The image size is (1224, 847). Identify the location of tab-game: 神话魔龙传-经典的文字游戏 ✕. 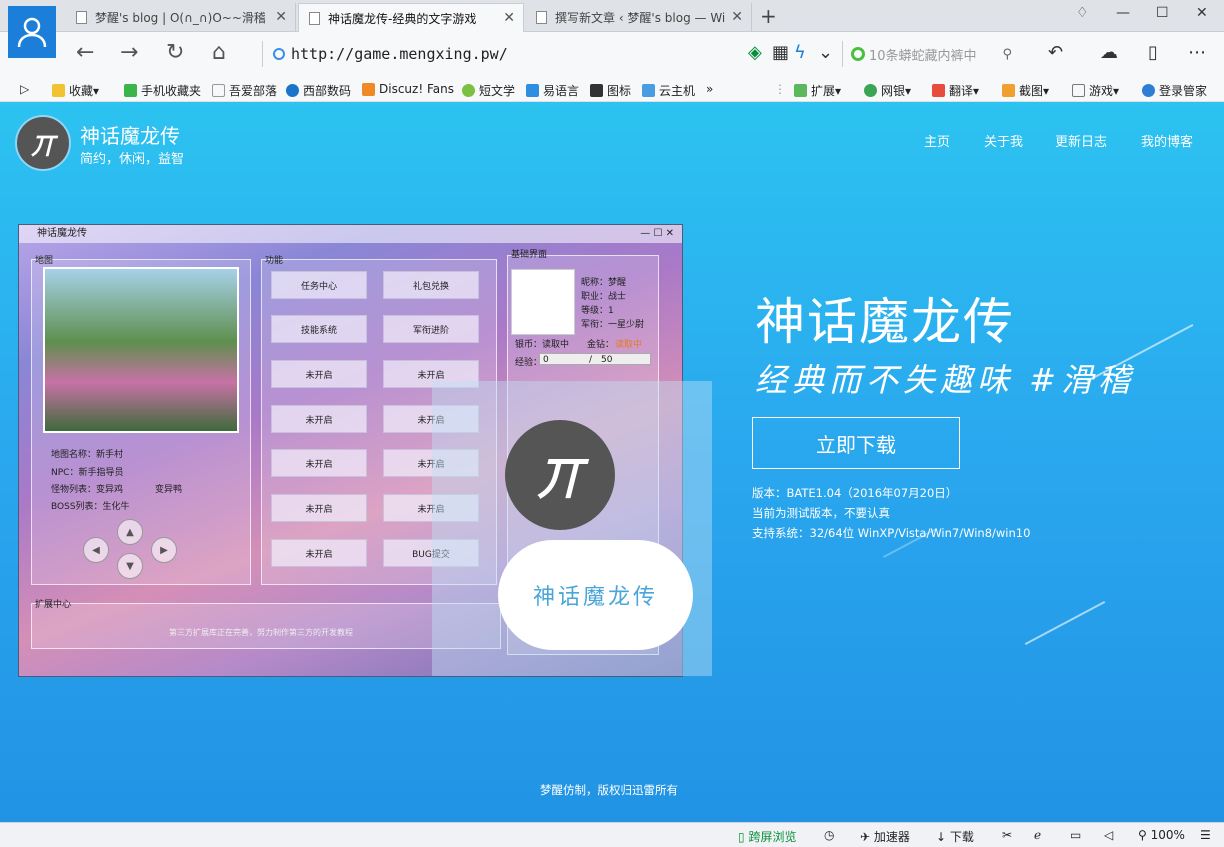
(411, 18).